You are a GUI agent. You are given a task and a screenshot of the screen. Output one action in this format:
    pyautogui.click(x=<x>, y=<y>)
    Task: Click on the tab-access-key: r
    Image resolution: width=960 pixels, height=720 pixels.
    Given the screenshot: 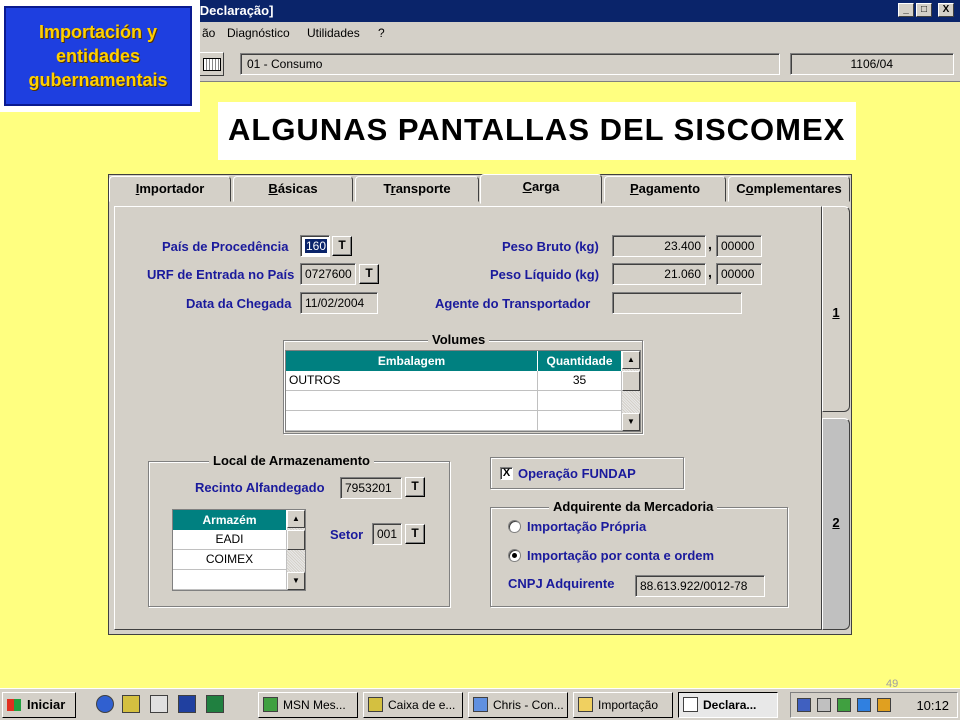 What is the action you would take?
    pyautogui.click(x=393, y=188)
    